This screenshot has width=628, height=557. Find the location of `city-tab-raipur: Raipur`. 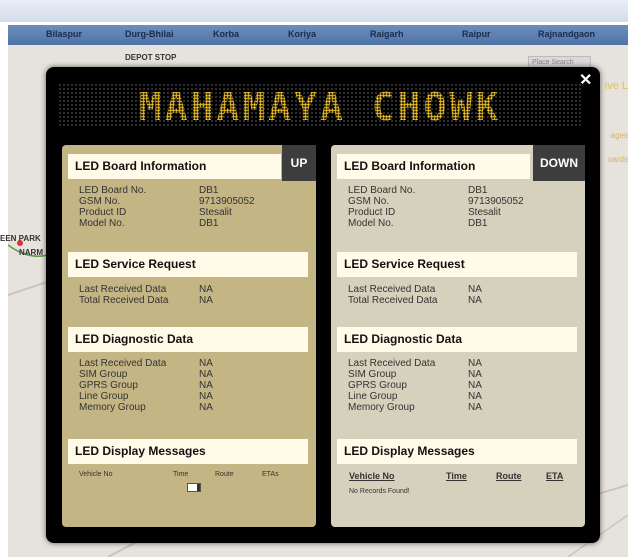

city-tab-raipur: Raipur is located at coordinates (476, 34).